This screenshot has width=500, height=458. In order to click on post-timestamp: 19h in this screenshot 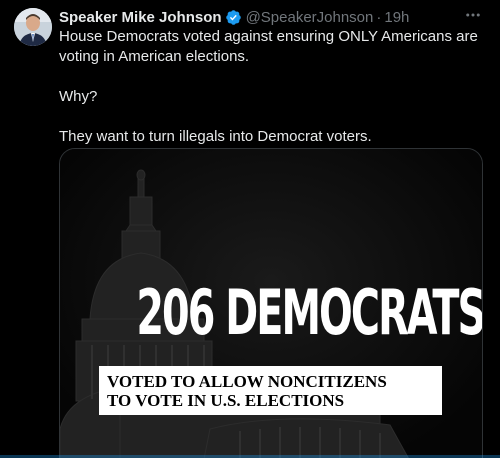, I will do `click(396, 17)`.